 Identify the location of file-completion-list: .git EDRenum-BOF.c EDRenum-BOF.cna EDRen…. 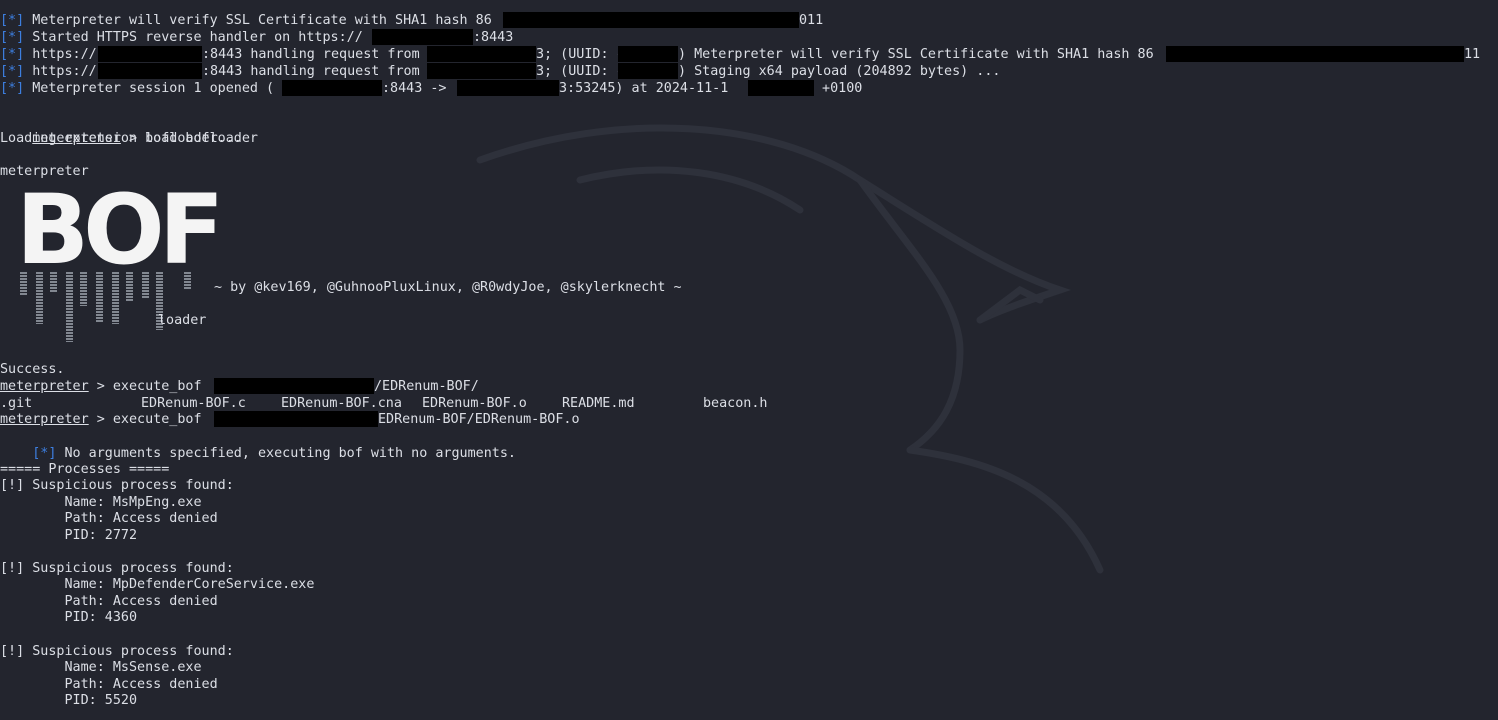
(450, 403).